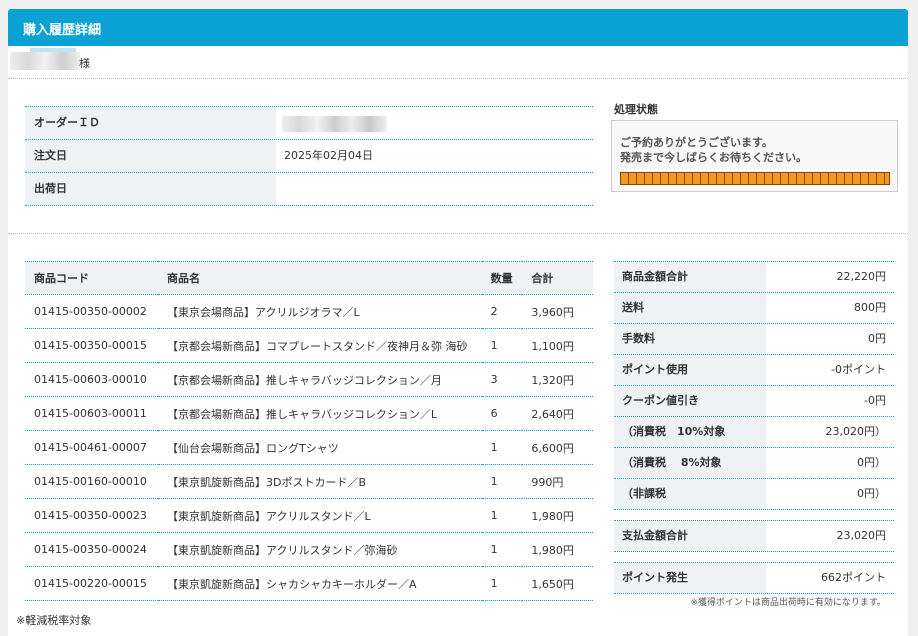  Describe the element at coordinates (856, 431) in the screenshot. I see `summary-value: 23,020円）` at that location.